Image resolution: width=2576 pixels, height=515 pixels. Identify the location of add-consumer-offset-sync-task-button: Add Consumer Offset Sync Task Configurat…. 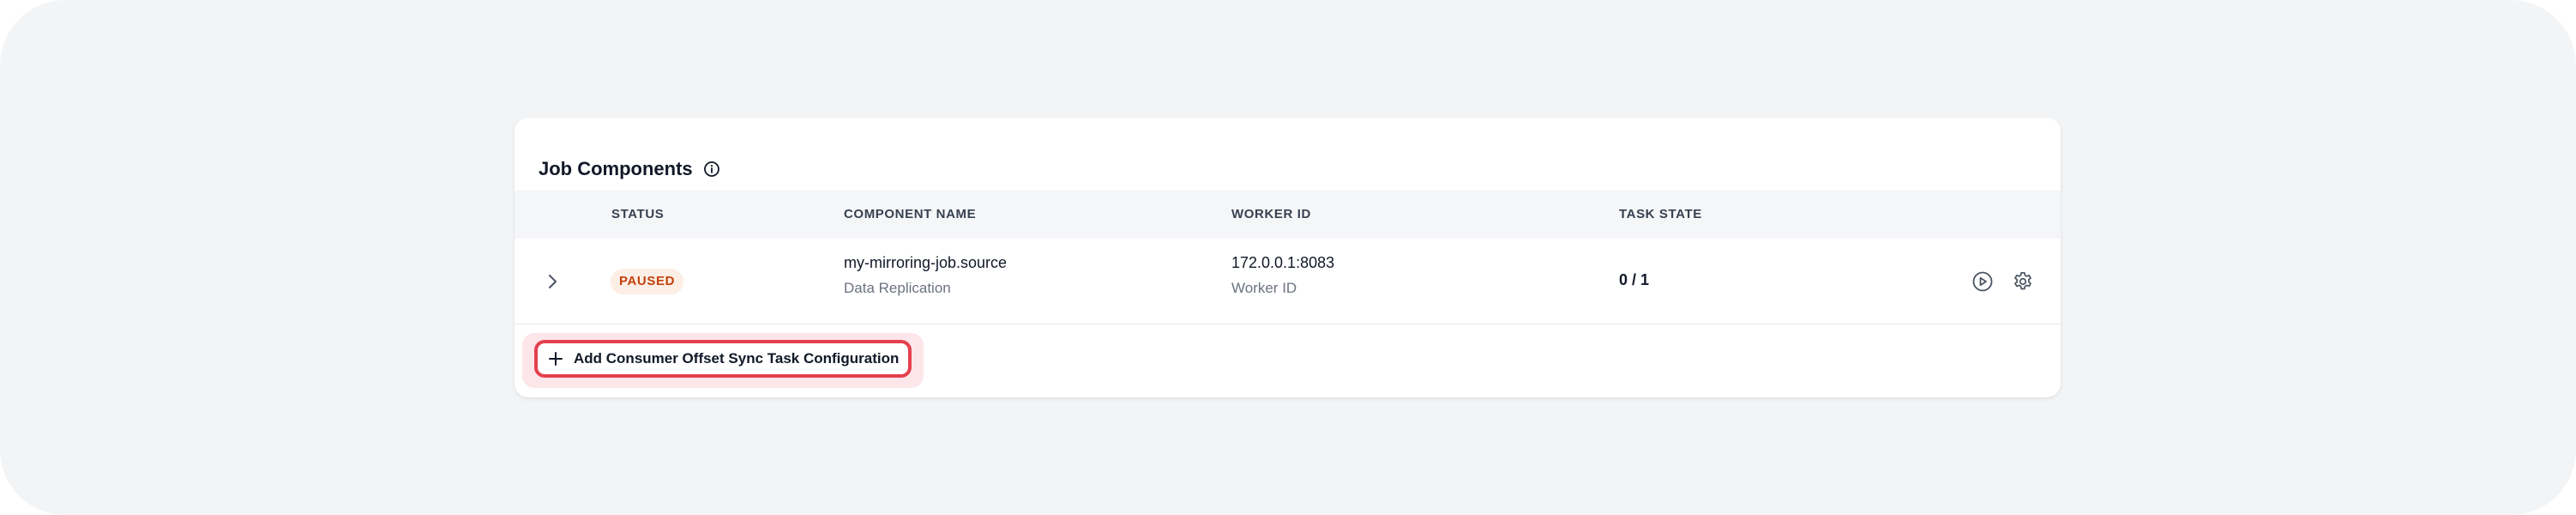
(723, 359).